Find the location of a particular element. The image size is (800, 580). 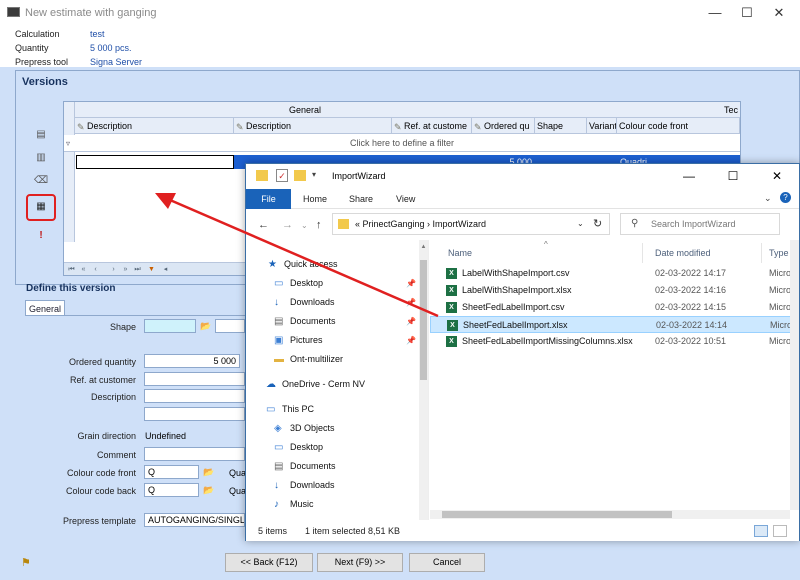

next-page-icon: » is located at coordinates (125, 269).